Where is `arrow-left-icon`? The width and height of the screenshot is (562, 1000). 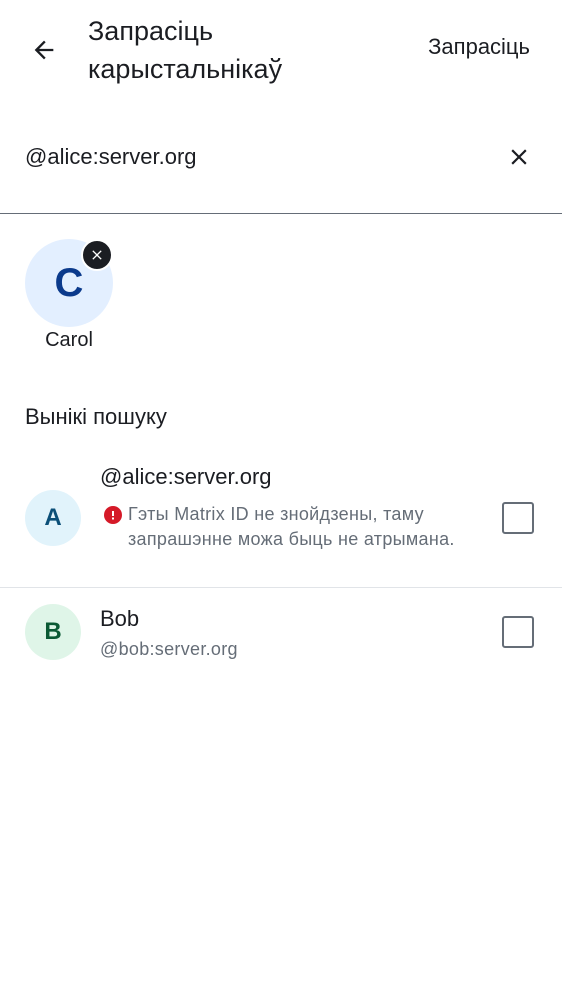
arrow-left-icon is located at coordinates (44, 50).